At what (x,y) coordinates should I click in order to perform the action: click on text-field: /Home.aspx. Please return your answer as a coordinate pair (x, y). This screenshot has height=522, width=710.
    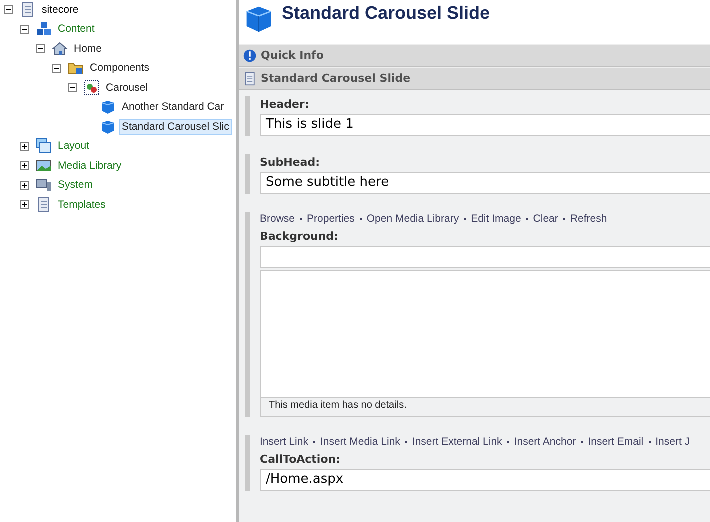
    Looking at the image, I should click on (485, 480).